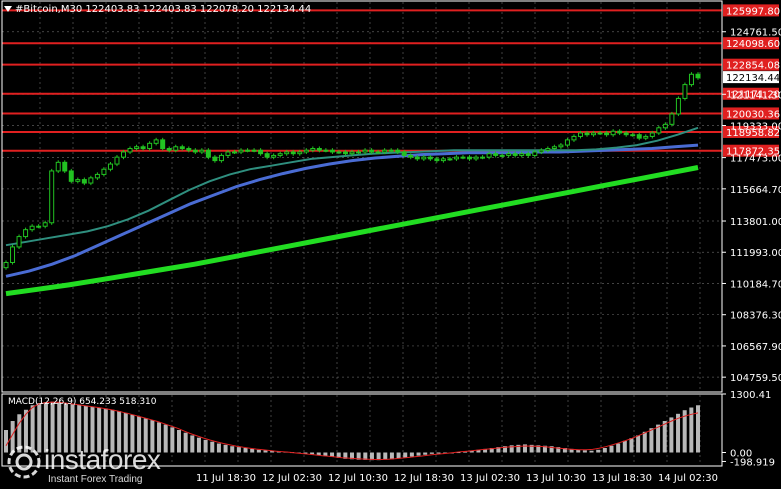  What do you see at coordinates (622, 478) in the screenshot?
I see `x-tick-label: 13 Jul 18:30` at bounding box center [622, 478].